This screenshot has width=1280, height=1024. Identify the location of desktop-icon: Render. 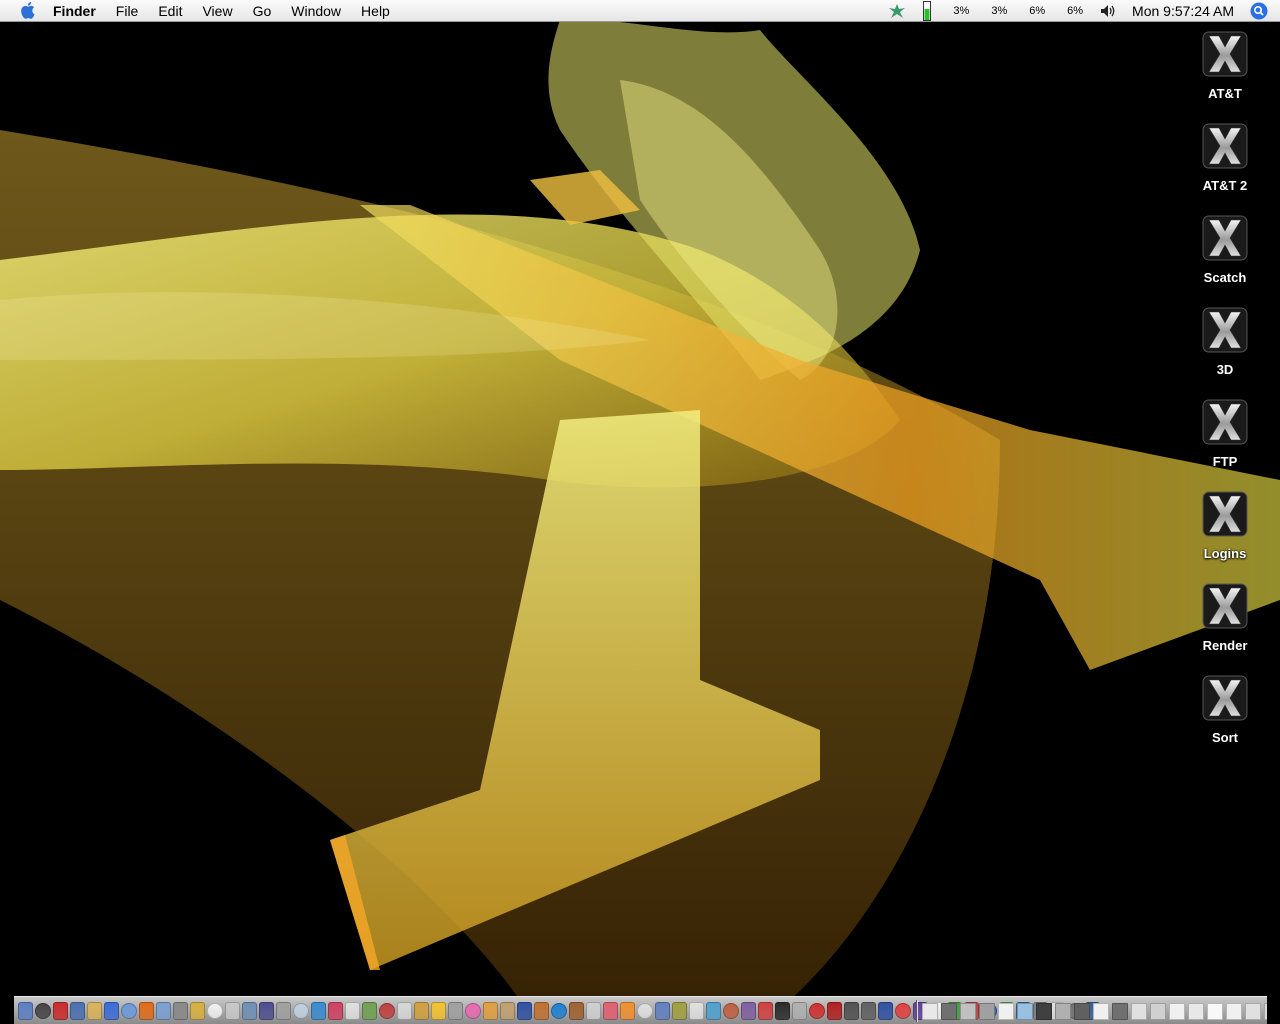
(1223, 617).